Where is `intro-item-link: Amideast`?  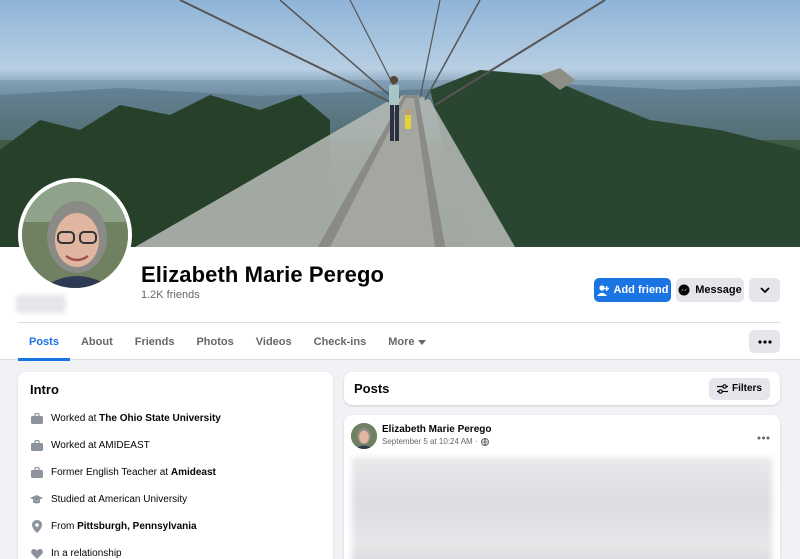
intro-item-link: Amideast is located at coordinates (193, 472).